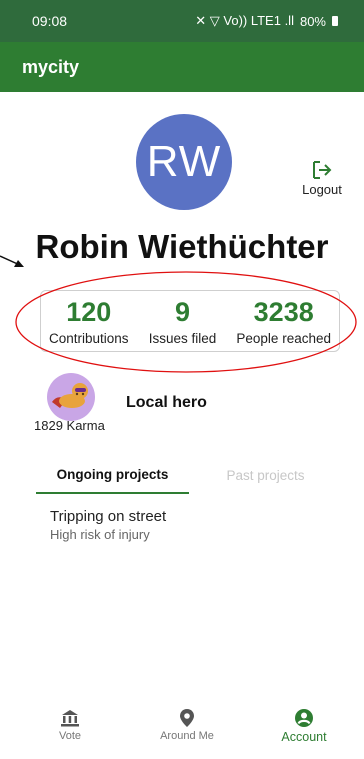  I want to click on logout-button: Logout, so click(322, 178).